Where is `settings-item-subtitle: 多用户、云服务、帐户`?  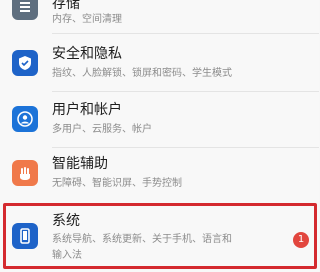
settings-item-subtitle: 多用户、云服务、帐户 is located at coordinates (102, 129).